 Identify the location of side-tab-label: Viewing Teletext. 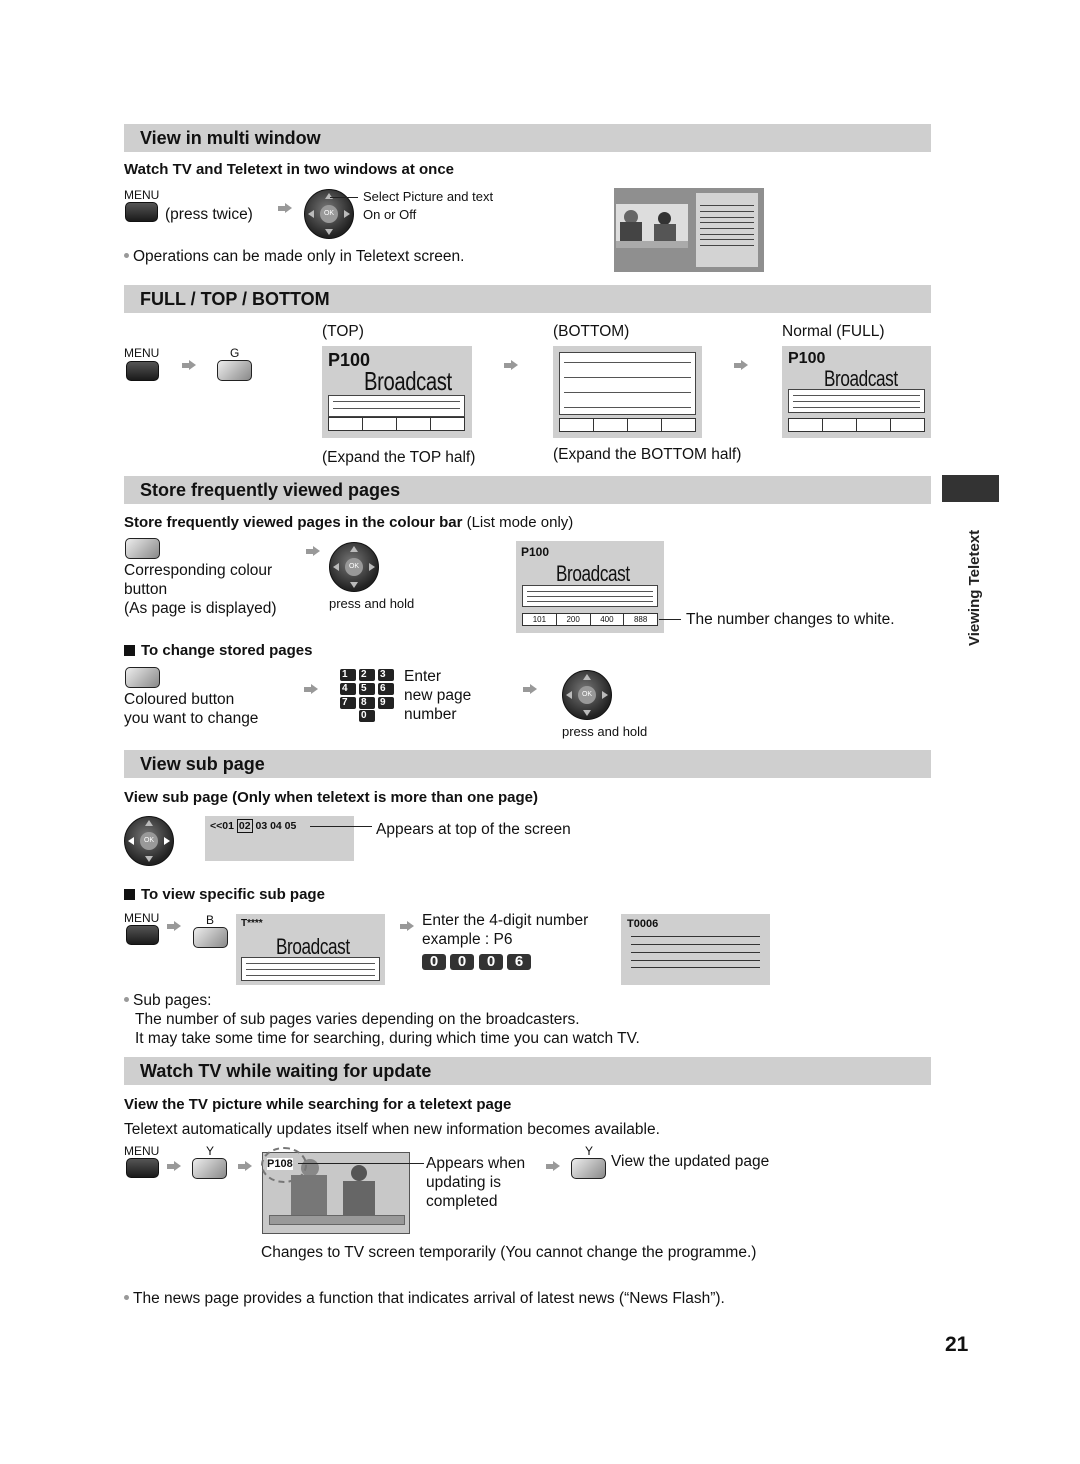
(974, 587).